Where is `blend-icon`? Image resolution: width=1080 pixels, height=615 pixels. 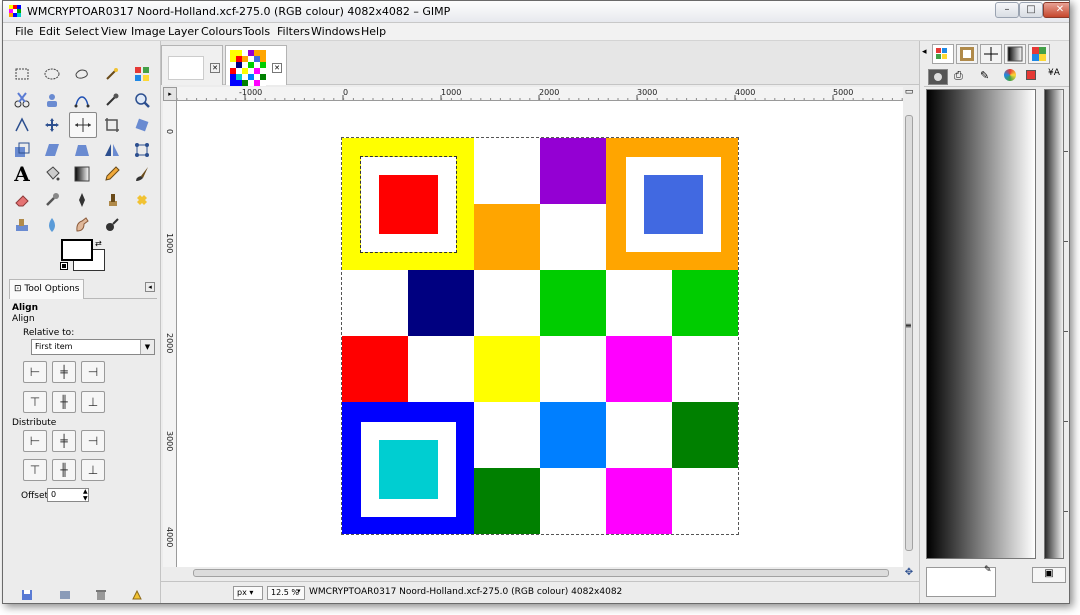
blend-icon is located at coordinates (82, 174).